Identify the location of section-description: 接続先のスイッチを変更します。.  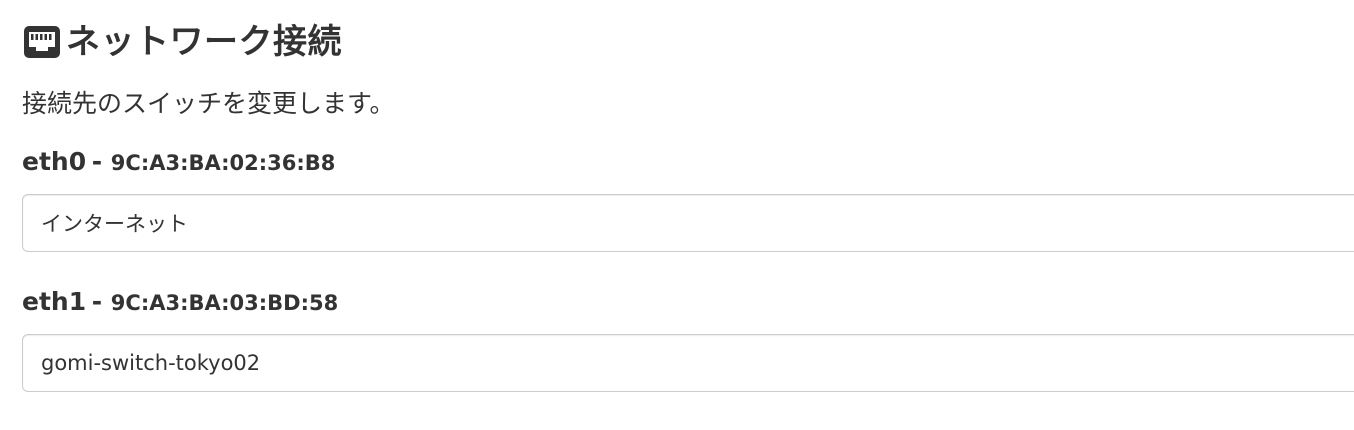
(208, 103).